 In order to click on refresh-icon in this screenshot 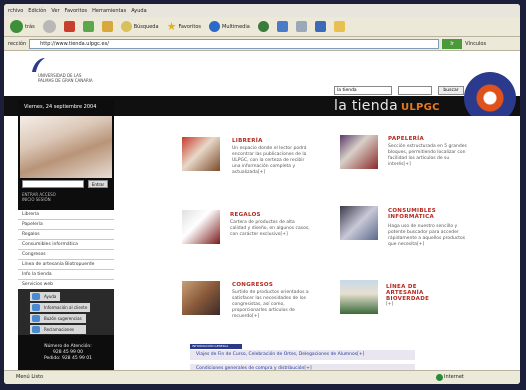, I will do `click(88, 26)`.